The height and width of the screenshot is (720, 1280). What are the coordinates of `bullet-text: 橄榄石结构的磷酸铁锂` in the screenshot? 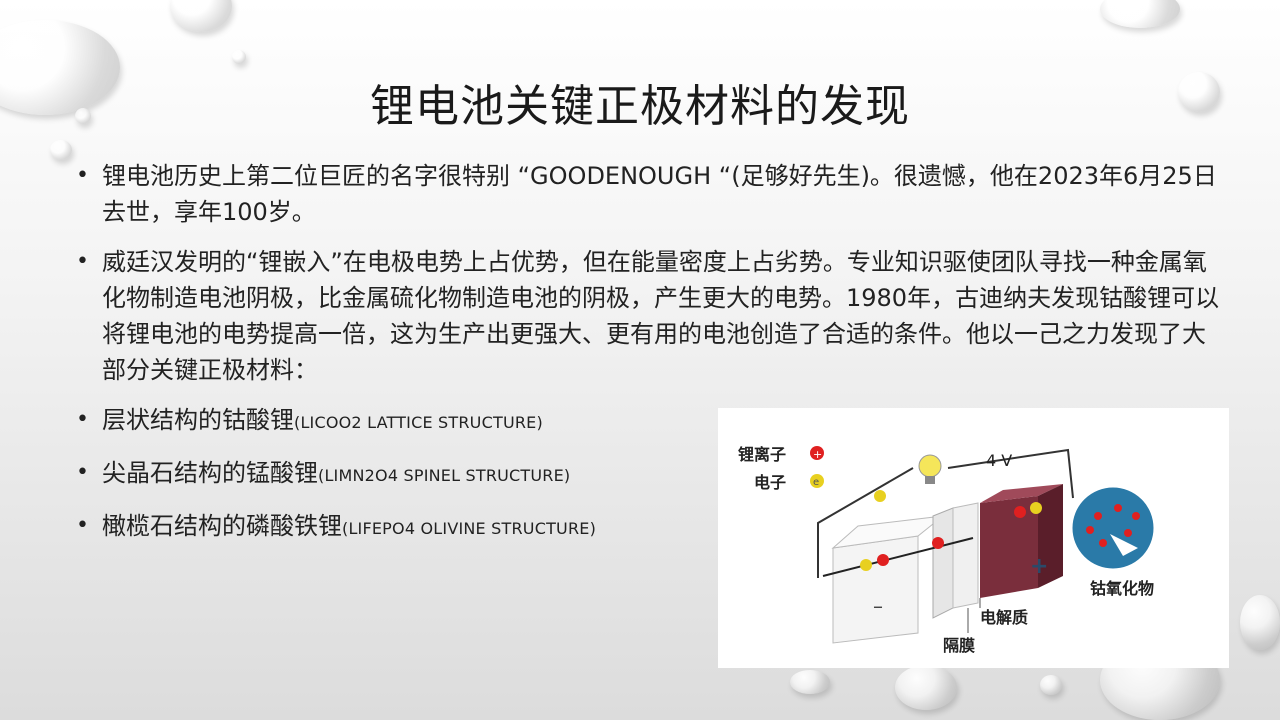 It's located at (222, 526).